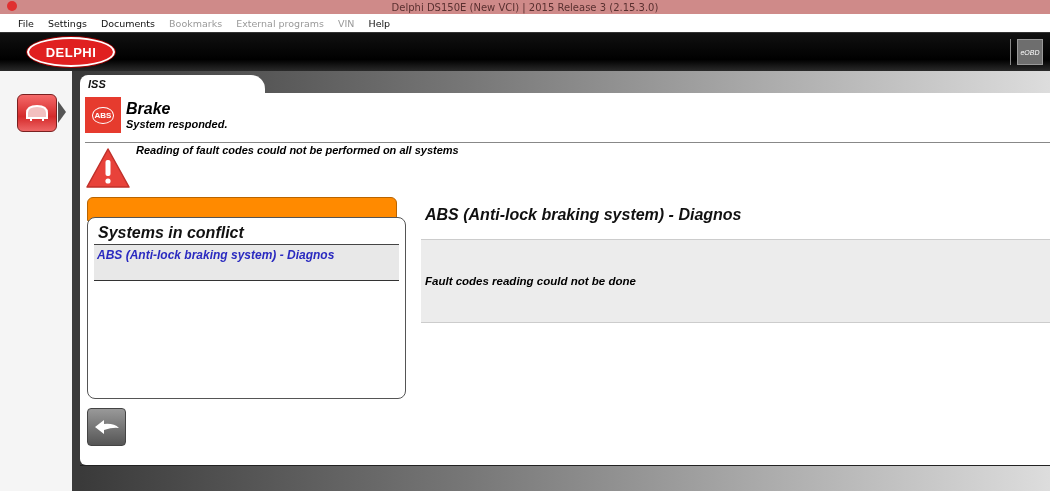 The width and height of the screenshot is (1050, 491). Describe the element at coordinates (128, 23) in the screenshot. I see `menu-item: Documents` at that location.